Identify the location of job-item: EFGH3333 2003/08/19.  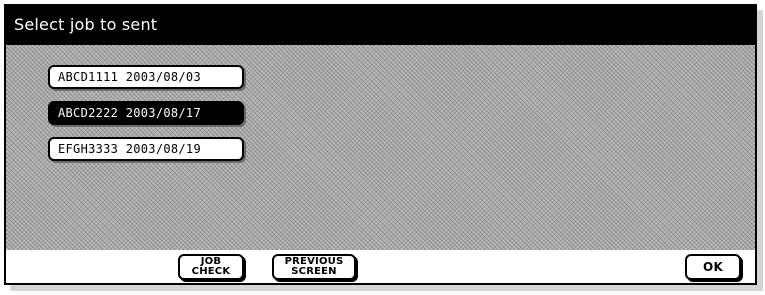
(146, 149).